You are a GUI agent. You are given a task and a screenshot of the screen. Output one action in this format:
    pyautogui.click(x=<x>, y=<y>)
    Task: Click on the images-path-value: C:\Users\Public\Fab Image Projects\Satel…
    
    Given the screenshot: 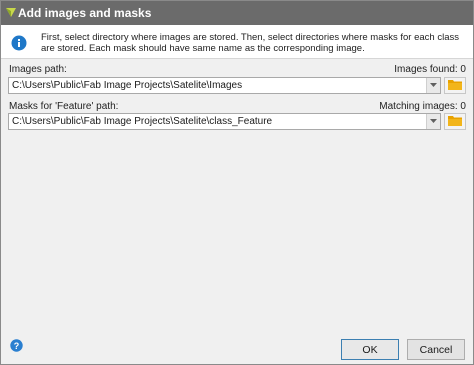 What is the action you would take?
    pyautogui.click(x=217, y=85)
    